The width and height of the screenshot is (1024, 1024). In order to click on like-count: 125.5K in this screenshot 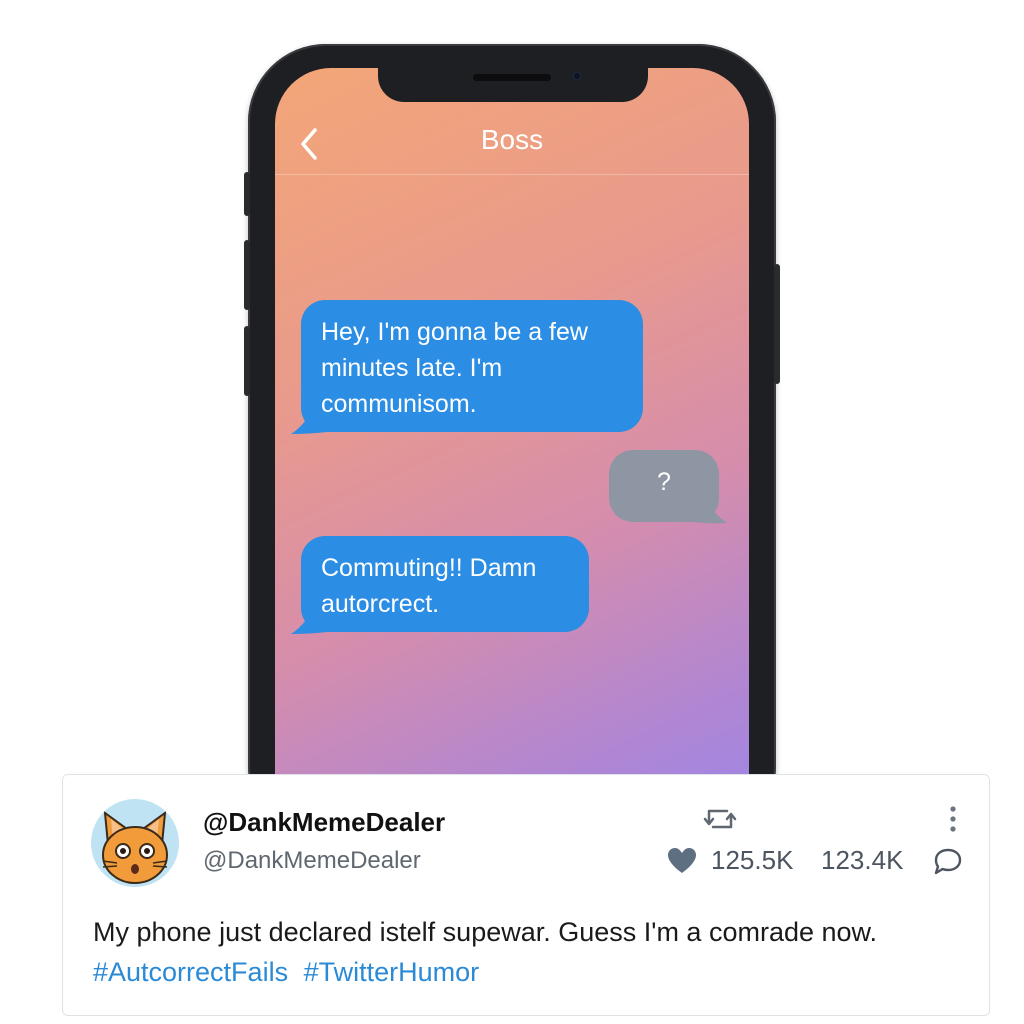, I will do `click(752, 860)`.